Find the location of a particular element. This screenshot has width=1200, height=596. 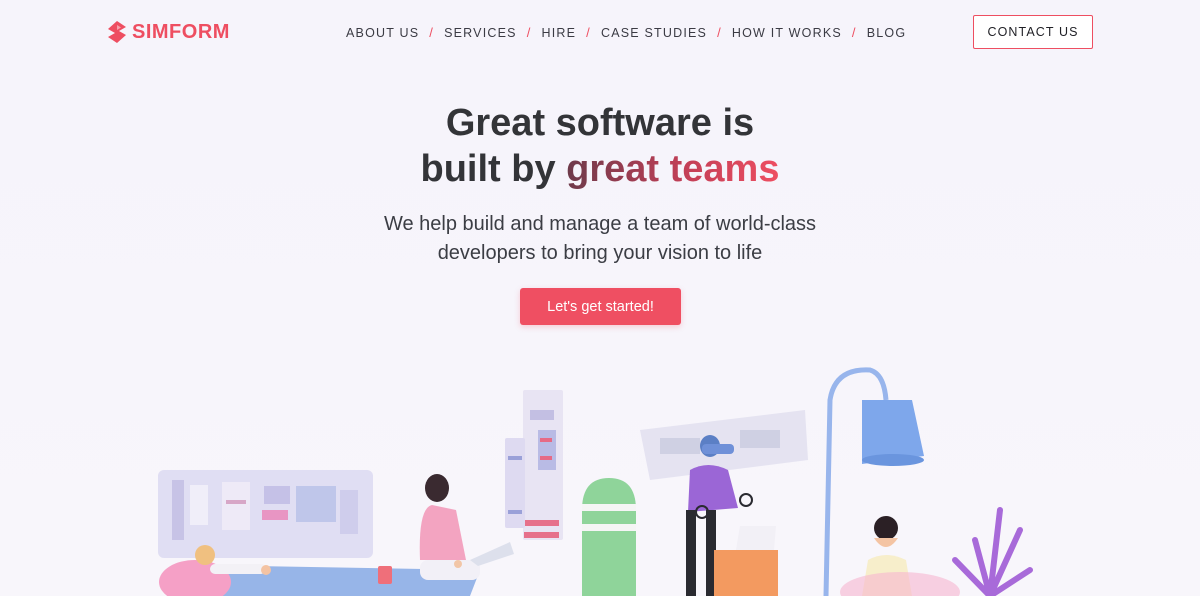

brand-name: SIMFORM is located at coordinates (181, 31).